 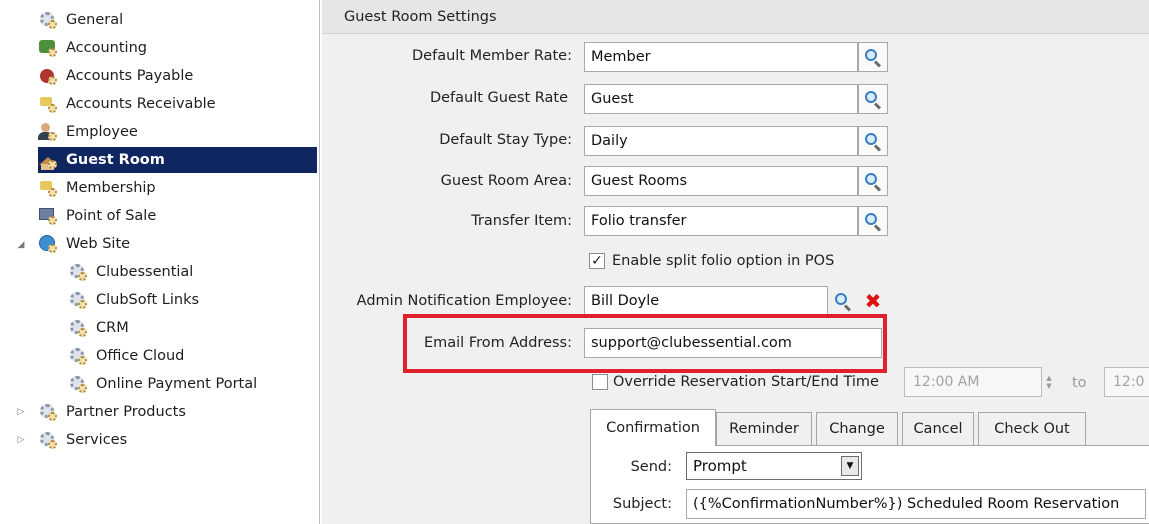 What do you see at coordinates (735, 17) in the screenshot?
I see `panel-title: Guest Room Settings` at bounding box center [735, 17].